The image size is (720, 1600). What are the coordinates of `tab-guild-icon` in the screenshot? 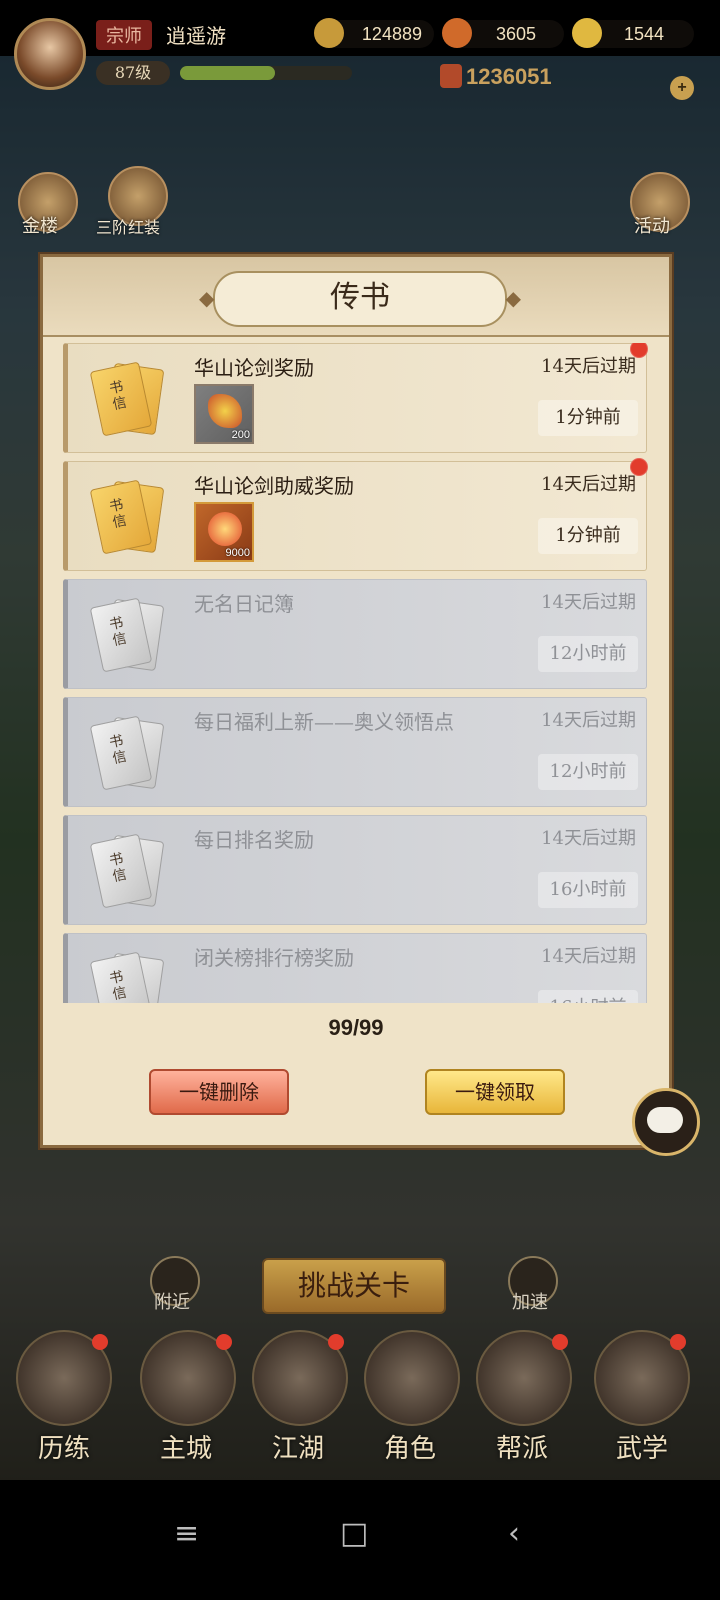 It's located at (524, 1378).